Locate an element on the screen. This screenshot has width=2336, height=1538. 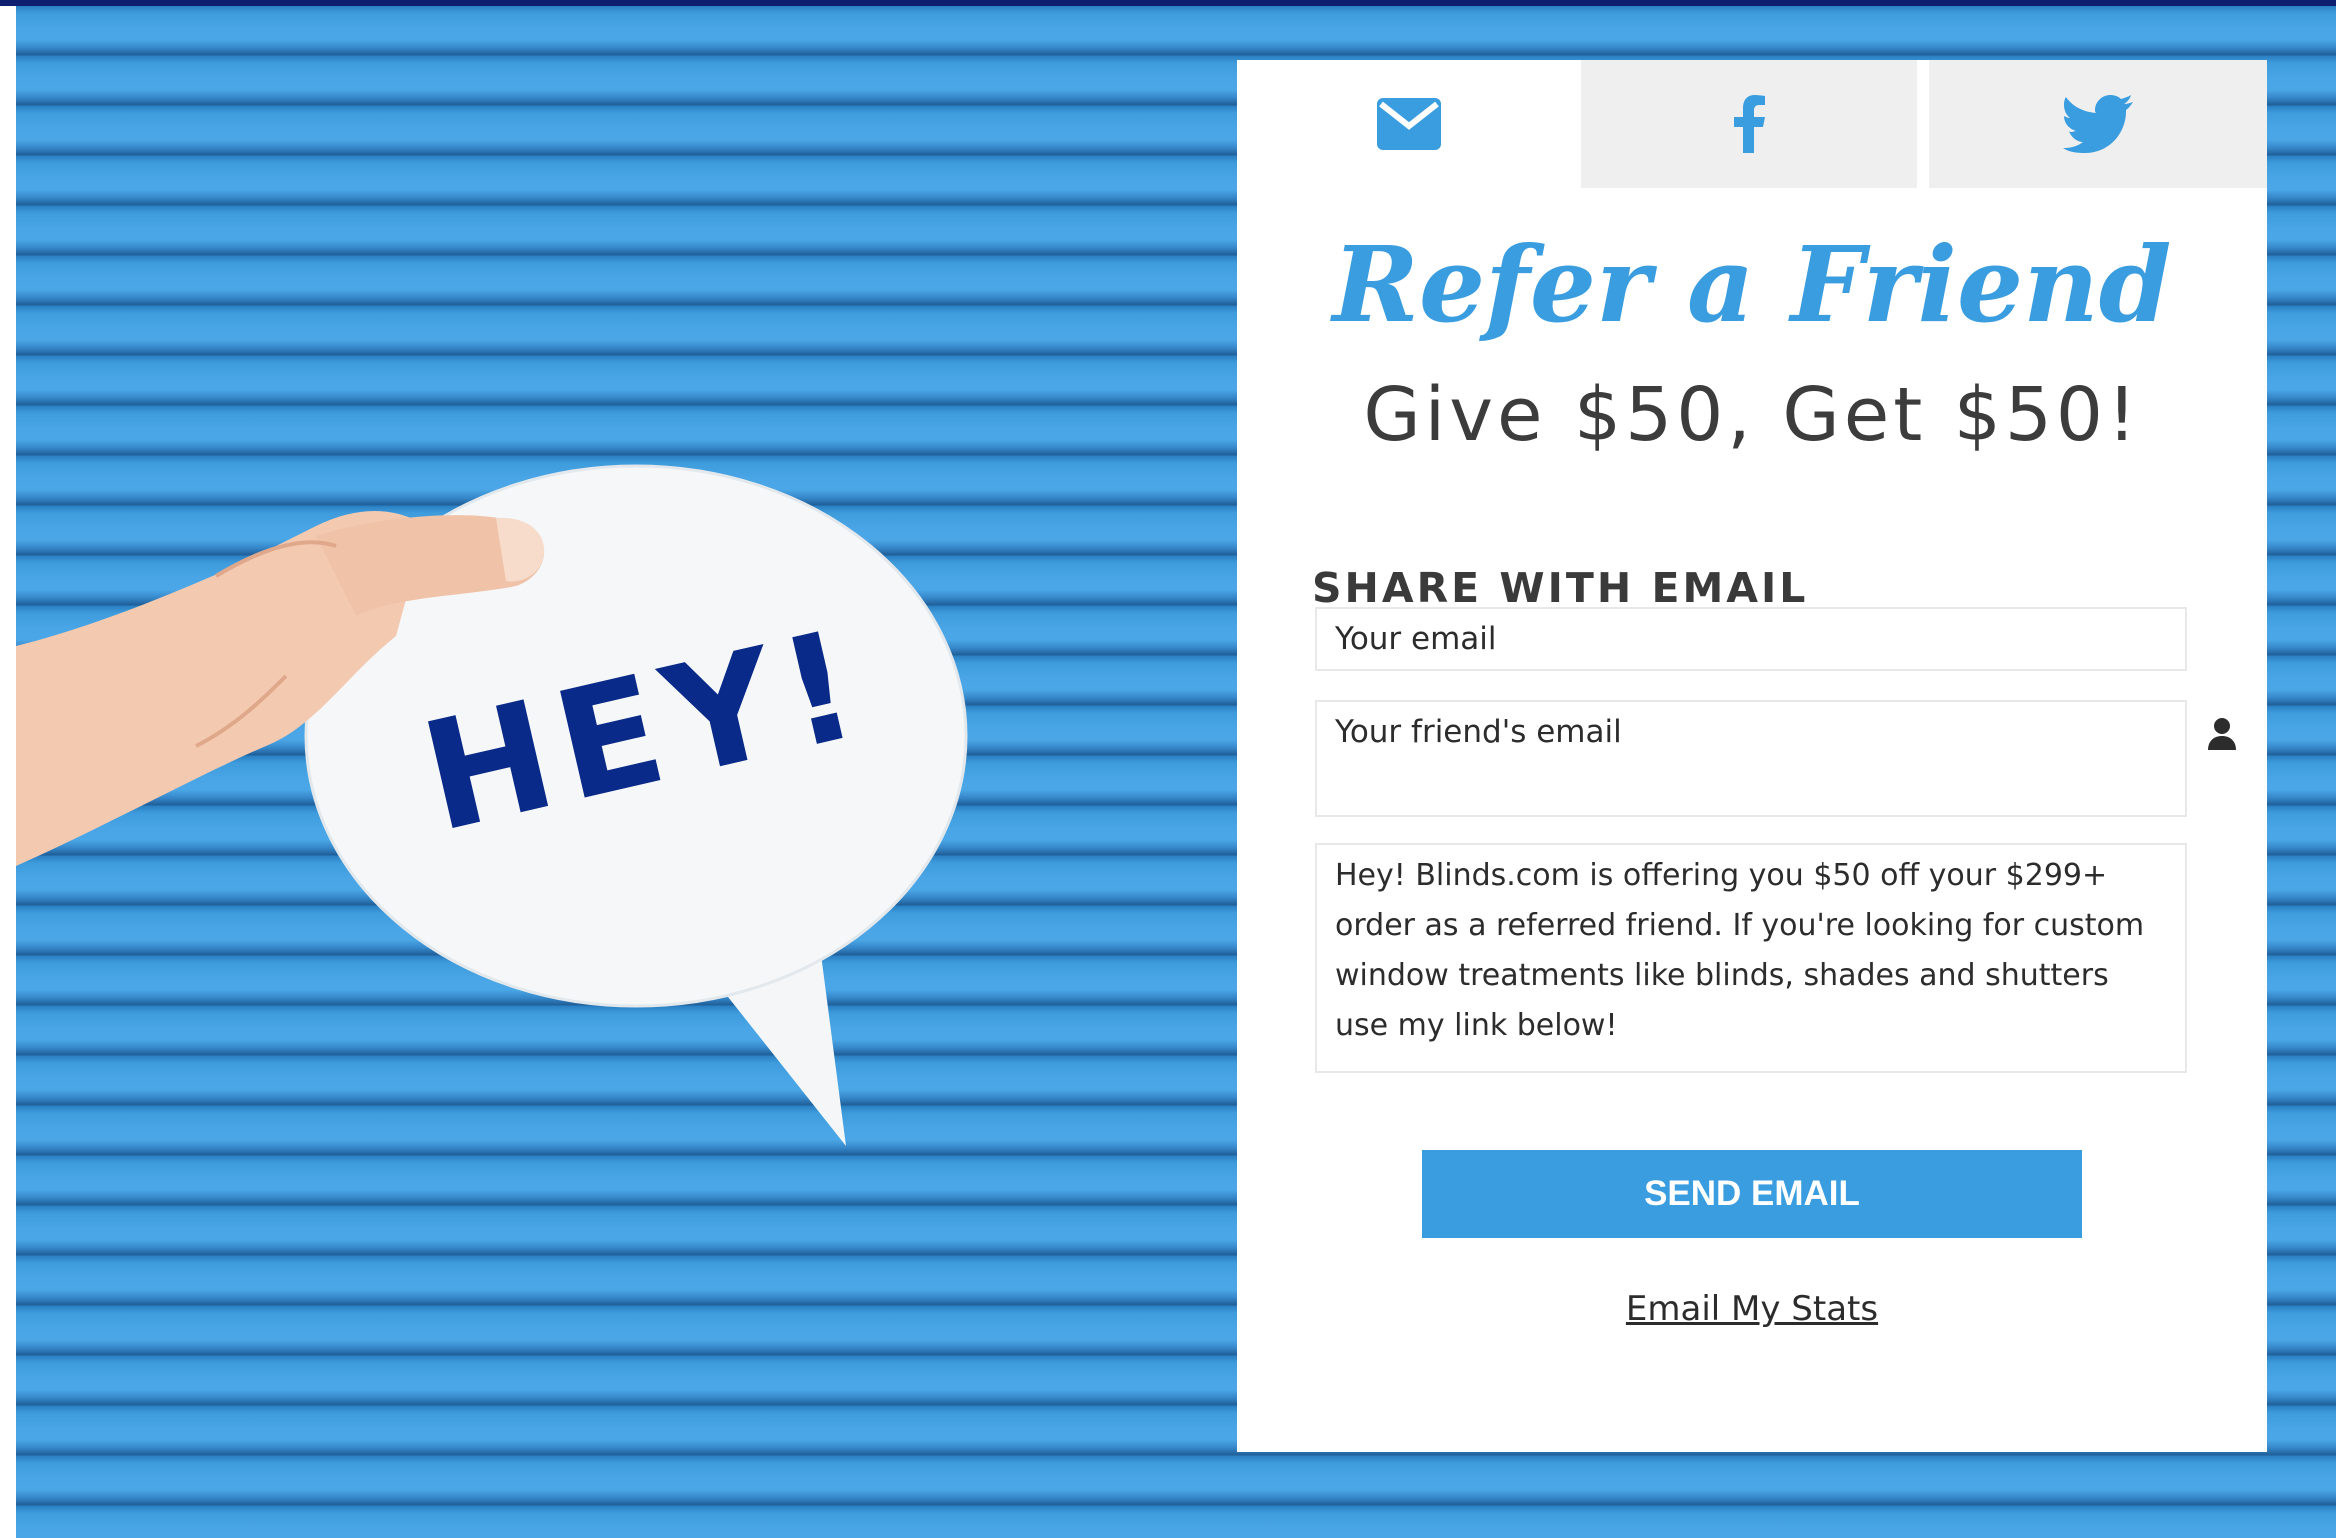
tab-facebook is located at coordinates (1749, 124).